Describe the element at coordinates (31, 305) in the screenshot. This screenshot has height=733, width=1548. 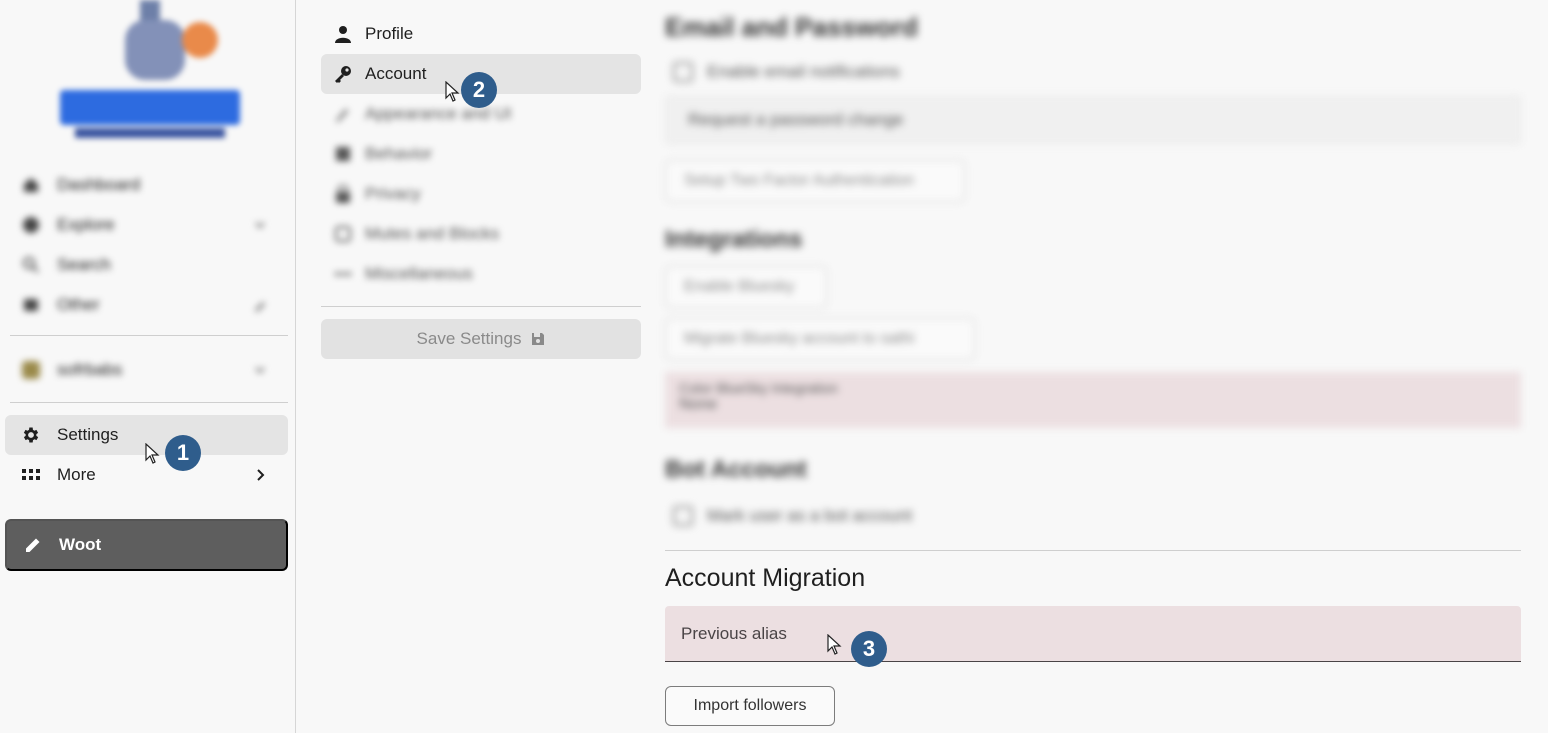
I see `inbox-icon` at that location.